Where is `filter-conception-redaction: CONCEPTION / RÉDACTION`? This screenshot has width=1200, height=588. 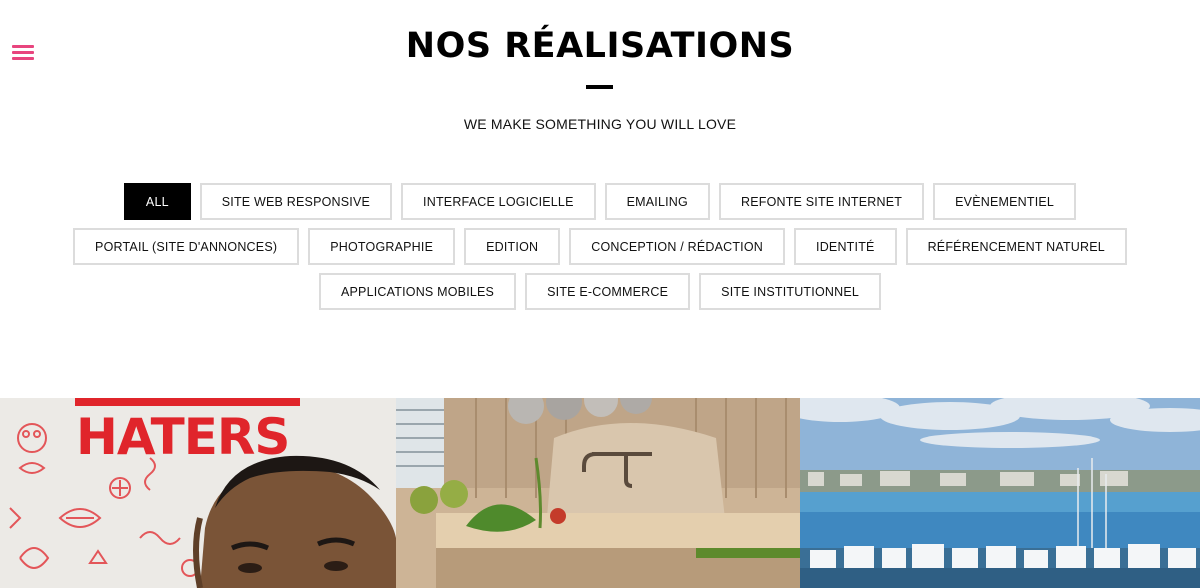
filter-conception-redaction: CONCEPTION / RÉDACTION is located at coordinates (677, 246).